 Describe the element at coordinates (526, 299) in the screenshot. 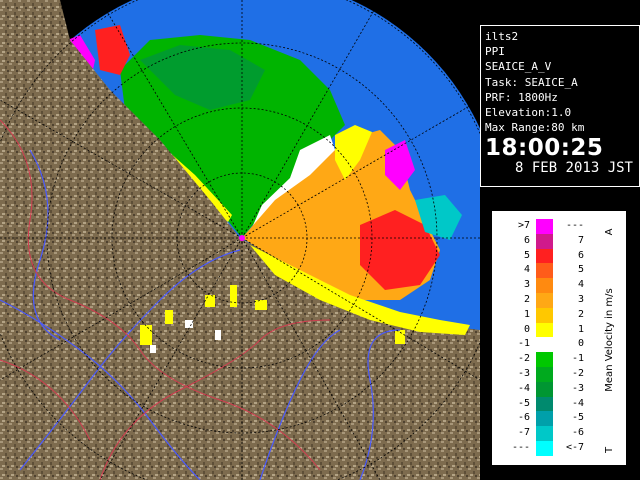

I see `legend-lower-bound: 2` at that location.